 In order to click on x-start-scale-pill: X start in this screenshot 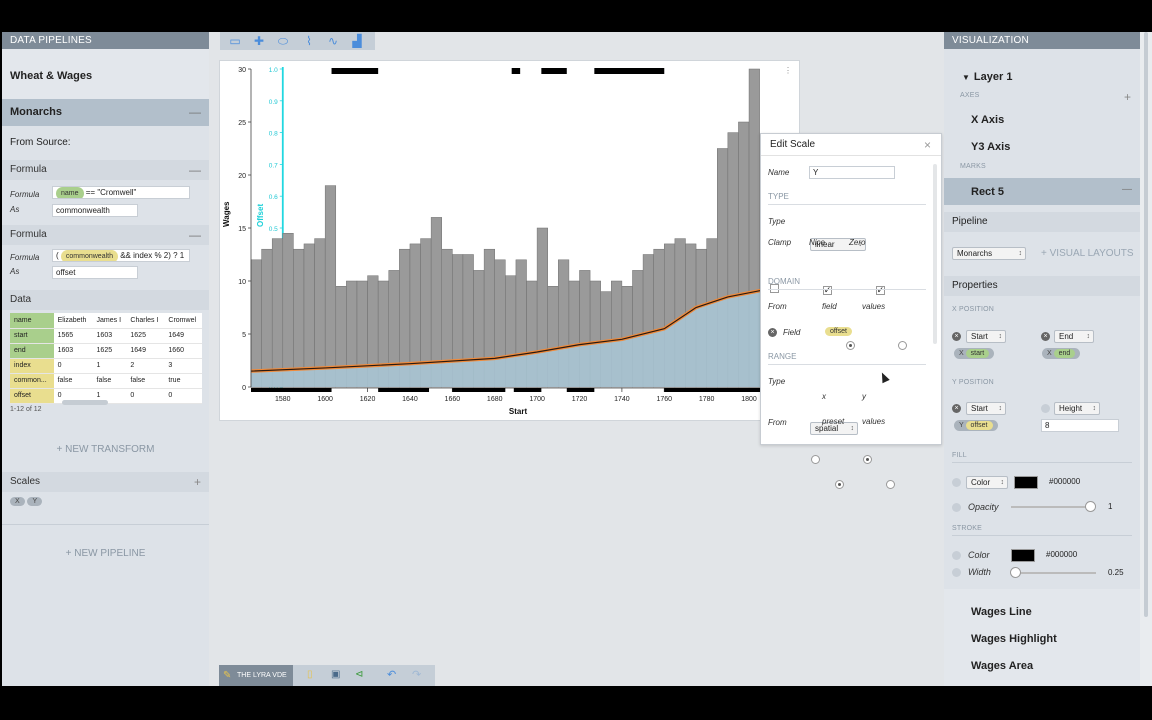, I will do `click(974, 353)`.